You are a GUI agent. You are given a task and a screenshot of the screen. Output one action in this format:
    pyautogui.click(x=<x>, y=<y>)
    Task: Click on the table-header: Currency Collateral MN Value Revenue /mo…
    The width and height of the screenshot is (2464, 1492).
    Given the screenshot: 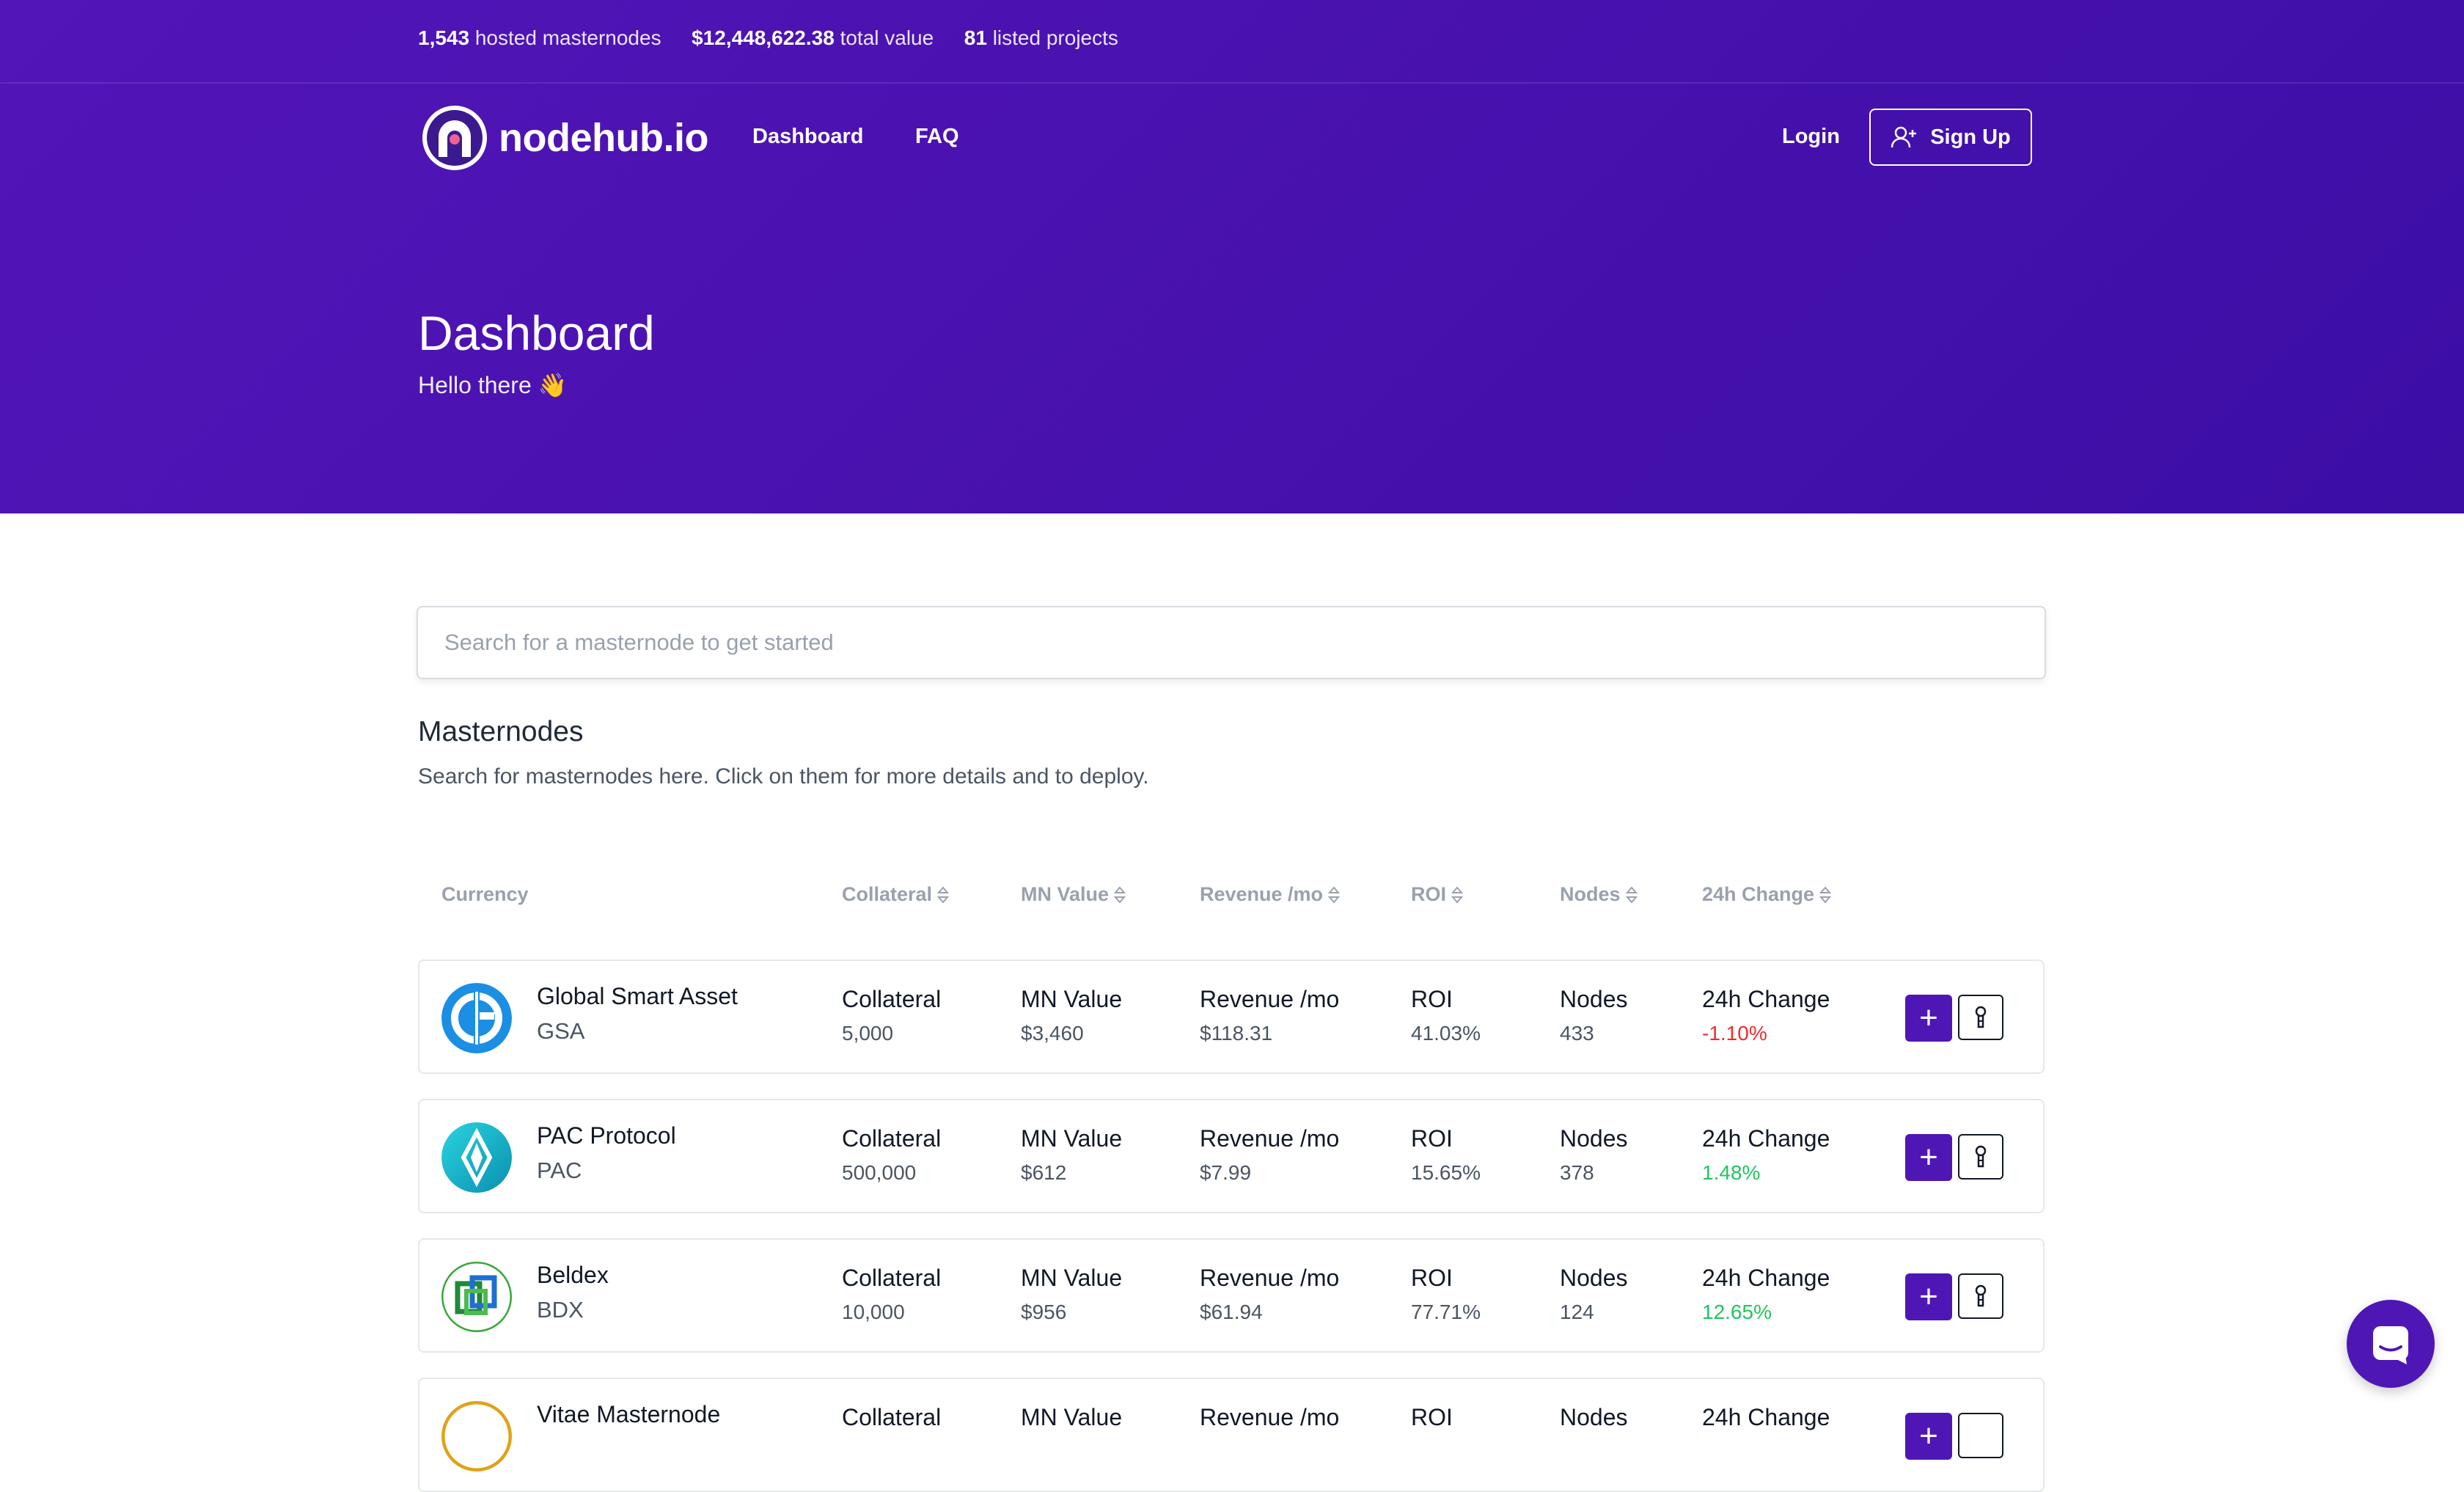 What is the action you would take?
    pyautogui.click(x=1232, y=896)
    